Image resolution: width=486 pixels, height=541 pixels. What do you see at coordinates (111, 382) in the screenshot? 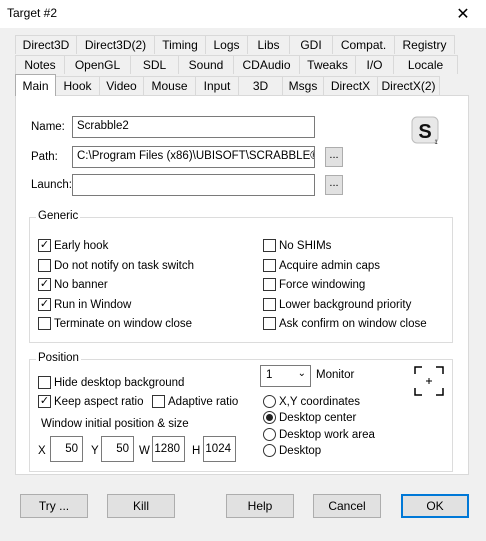
I see `hide-desktop-bg-checkbox: Hide desktop background` at bounding box center [111, 382].